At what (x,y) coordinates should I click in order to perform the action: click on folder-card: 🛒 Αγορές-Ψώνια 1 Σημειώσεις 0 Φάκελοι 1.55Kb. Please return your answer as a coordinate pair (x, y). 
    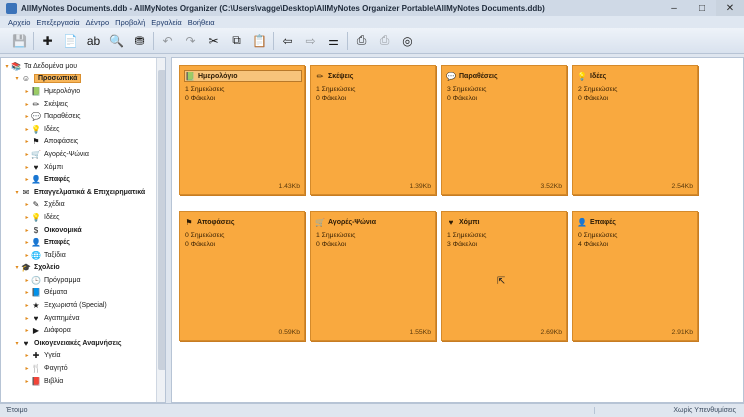
    Looking at the image, I should click on (373, 276).